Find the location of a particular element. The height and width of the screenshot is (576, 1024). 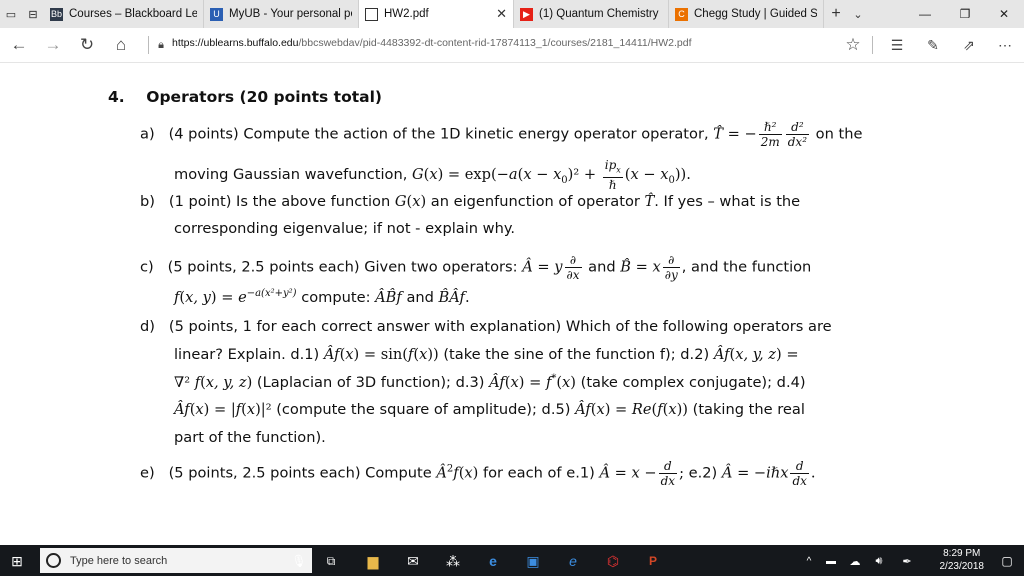

home-icon: ⌂ is located at coordinates (121, 45).